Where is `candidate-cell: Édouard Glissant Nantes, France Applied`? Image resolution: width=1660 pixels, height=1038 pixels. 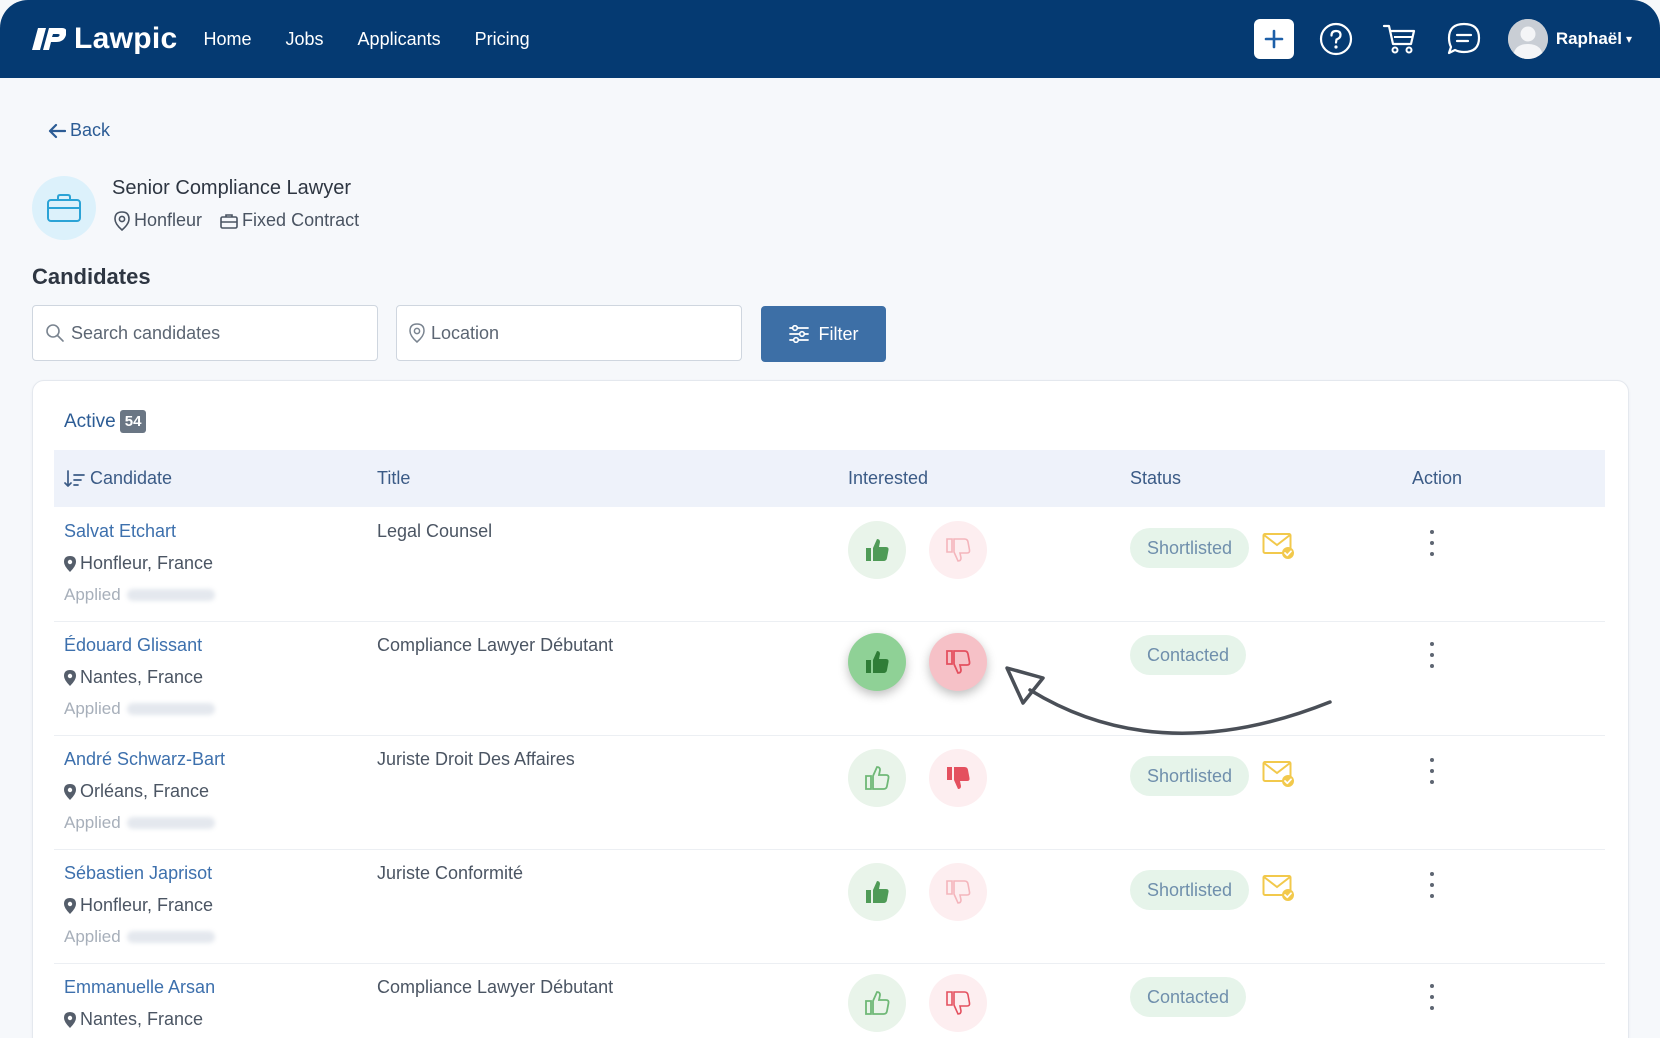
candidate-cell: Édouard Glissant Nantes, France Applied is located at coordinates (139, 677).